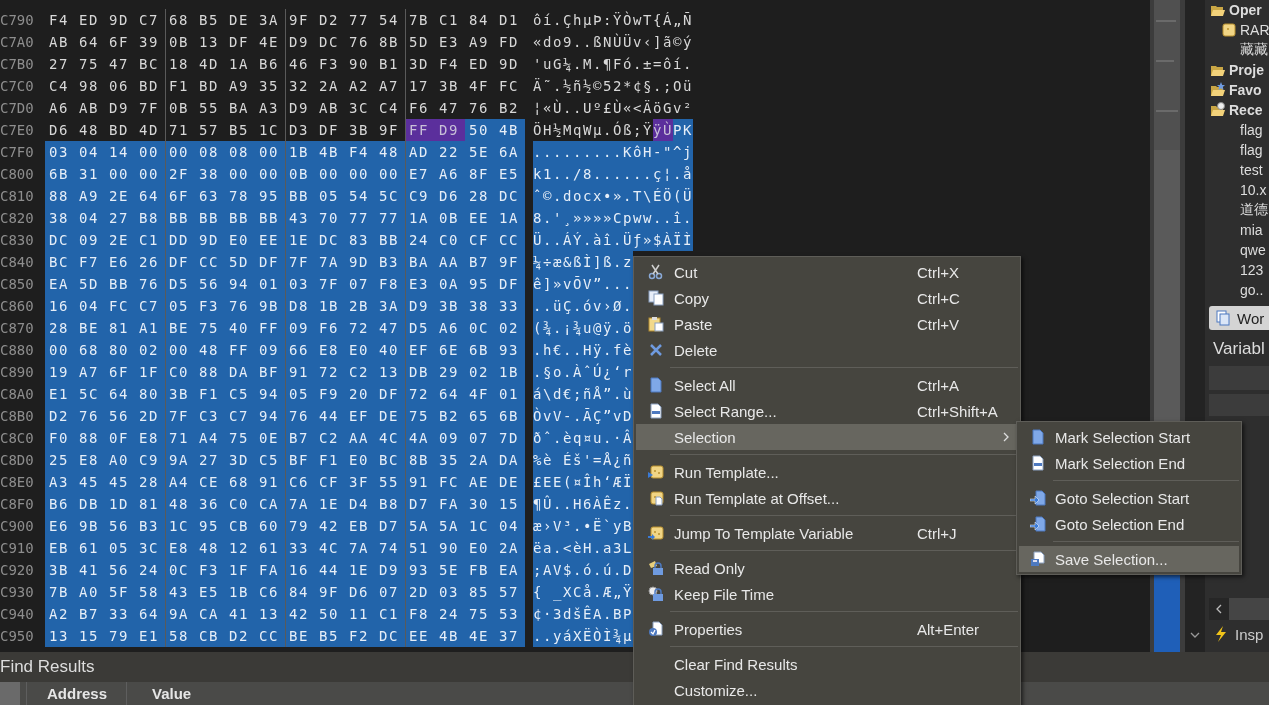 The image size is (1269, 705). Describe the element at coordinates (583, 416) in the screenshot. I see `ascii-text: ÒvV-.ÃÇ”vD` at that location.